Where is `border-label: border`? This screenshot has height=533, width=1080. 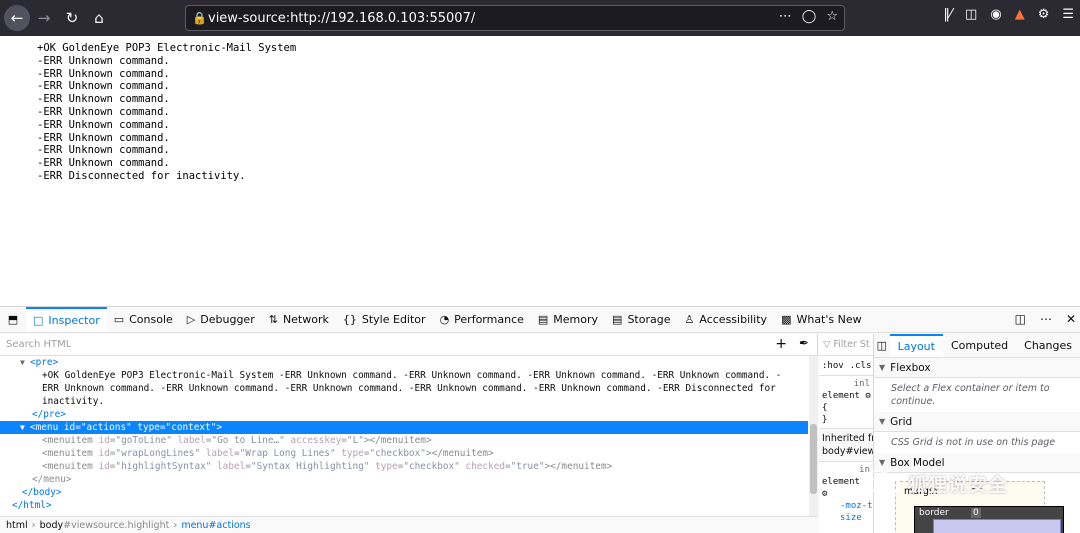 border-label: border is located at coordinates (934, 513).